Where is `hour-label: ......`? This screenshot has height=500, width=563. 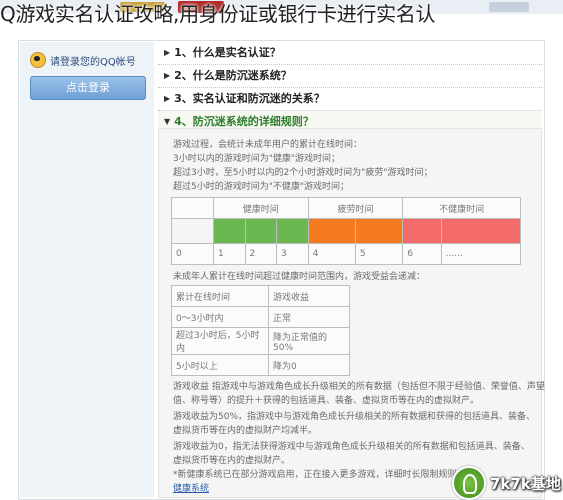 hour-label: ...... is located at coordinates (481, 254).